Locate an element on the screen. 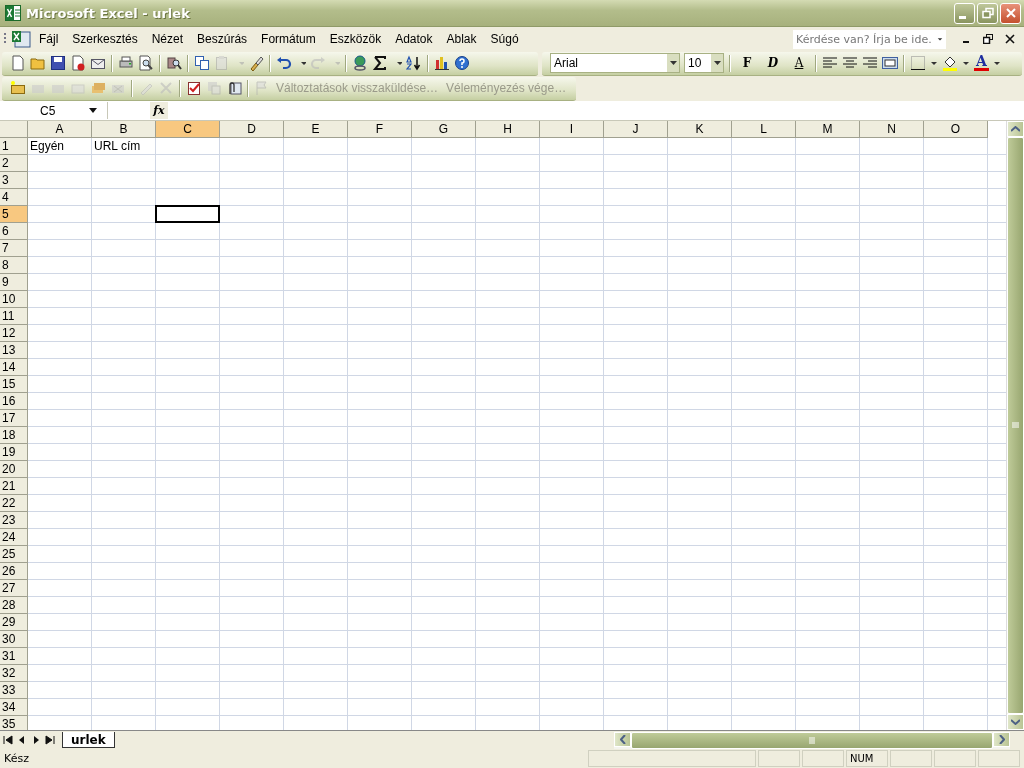  row-header: 4 is located at coordinates (14, 197).